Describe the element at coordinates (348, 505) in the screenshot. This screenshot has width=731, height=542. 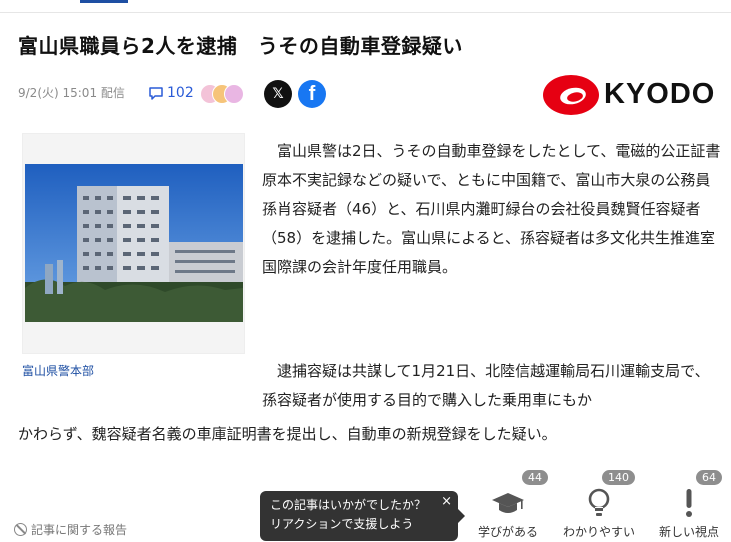
I see `tooltip-line1: この記事はいかがでしたか？` at that location.